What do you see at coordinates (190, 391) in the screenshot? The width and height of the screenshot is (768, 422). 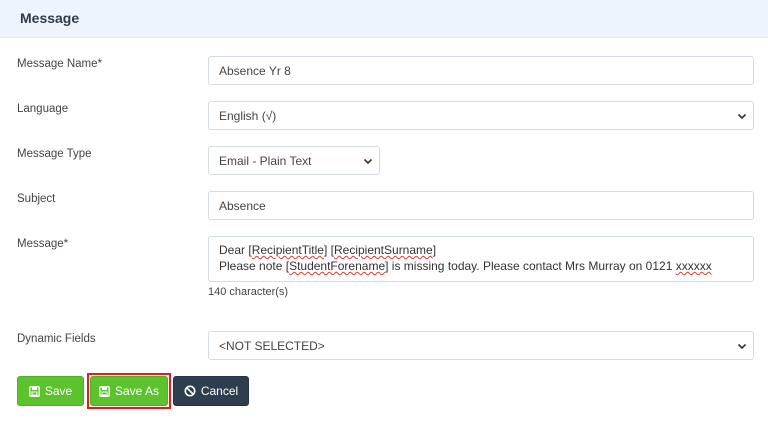 I see `ban-icon` at bounding box center [190, 391].